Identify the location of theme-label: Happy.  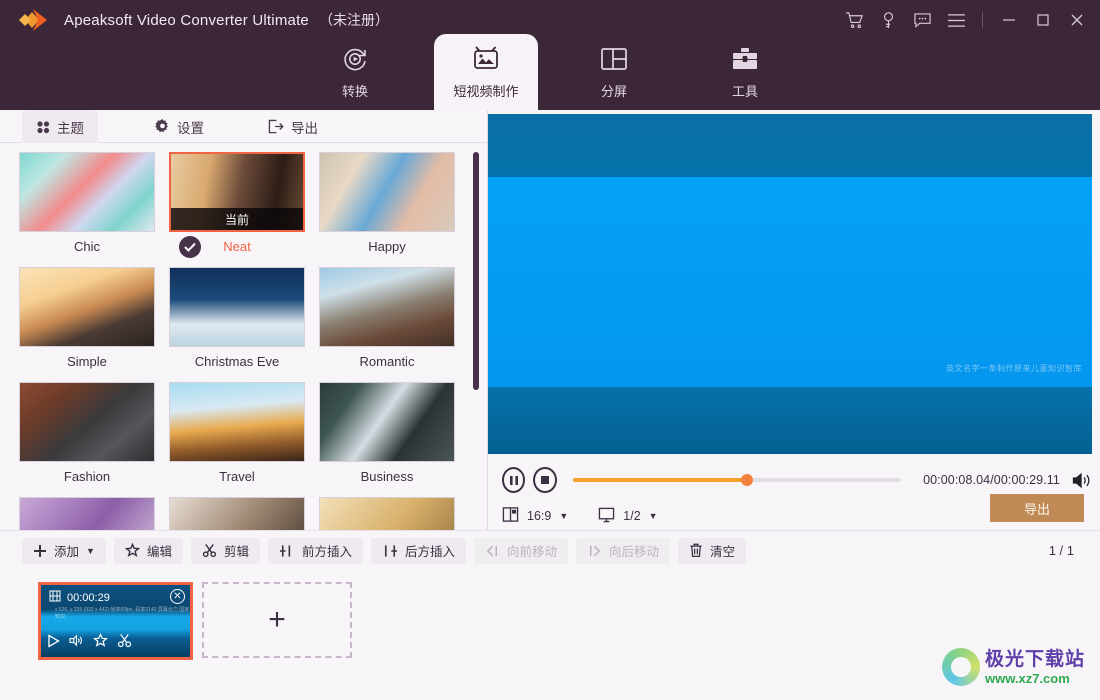
(387, 246).